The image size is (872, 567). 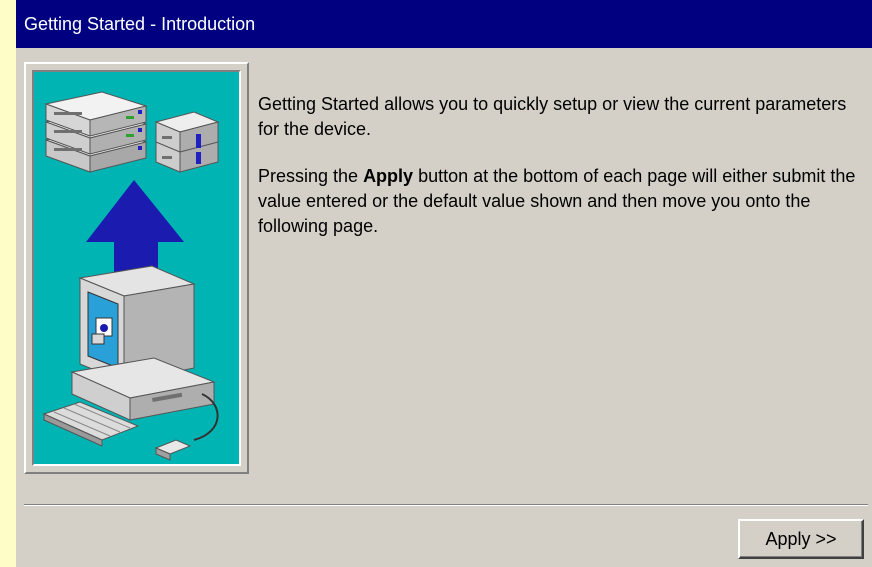 What do you see at coordinates (444, 24) in the screenshot?
I see `title-bar: Getting Started - Introduction` at bounding box center [444, 24].